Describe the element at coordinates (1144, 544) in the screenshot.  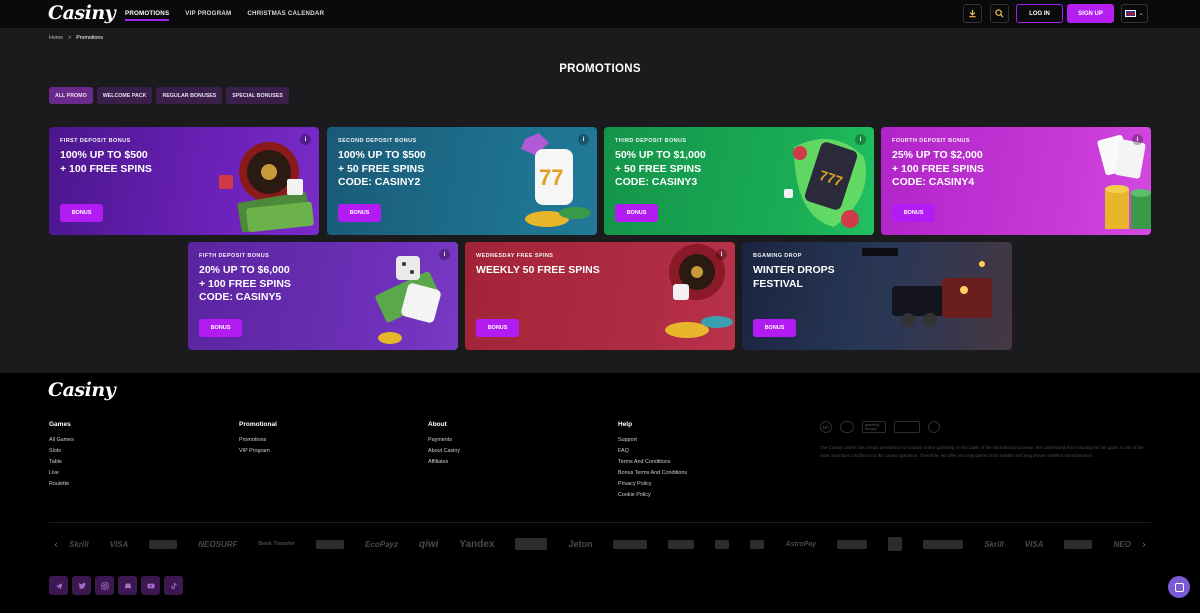
I see `chevron-right-icon: ›` at that location.